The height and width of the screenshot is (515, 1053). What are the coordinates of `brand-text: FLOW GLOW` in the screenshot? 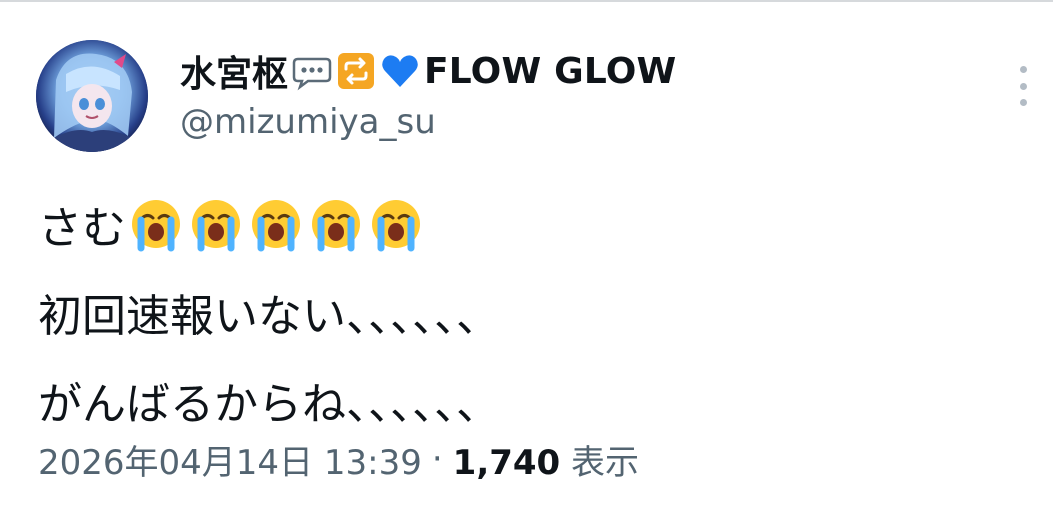 It's located at (550, 71).